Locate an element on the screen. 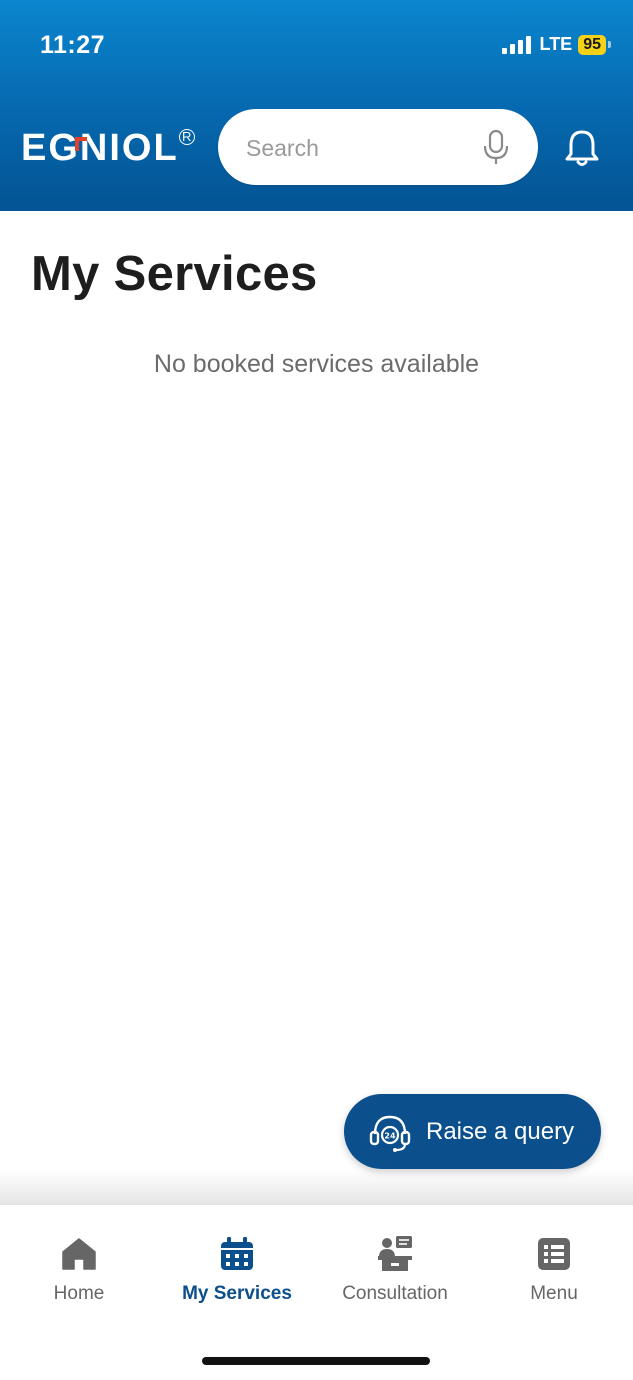 This screenshot has width=633, height=1380. nav-item-my-services: My Services is located at coordinates (237, 1270).